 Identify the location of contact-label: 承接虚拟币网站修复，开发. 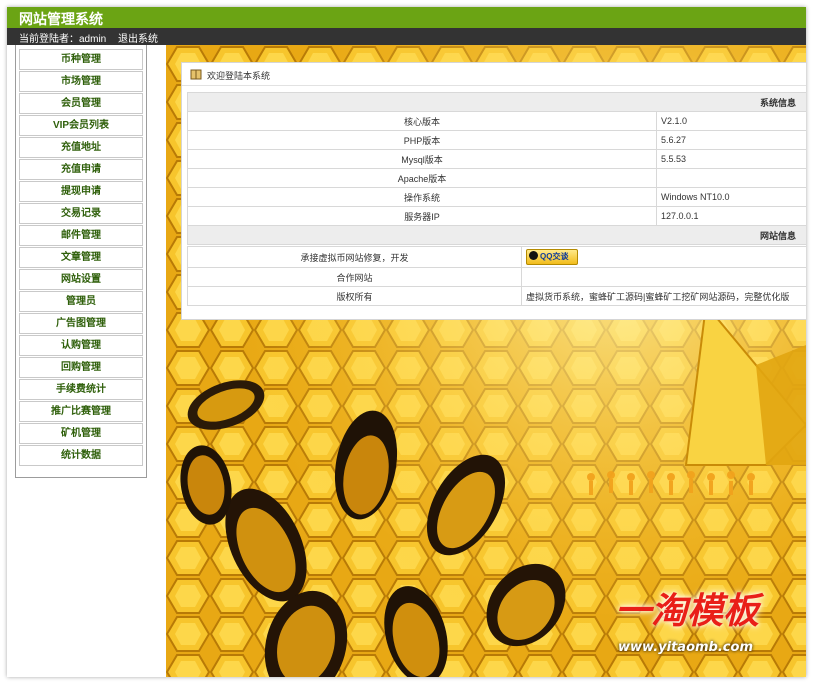
(354, 257).